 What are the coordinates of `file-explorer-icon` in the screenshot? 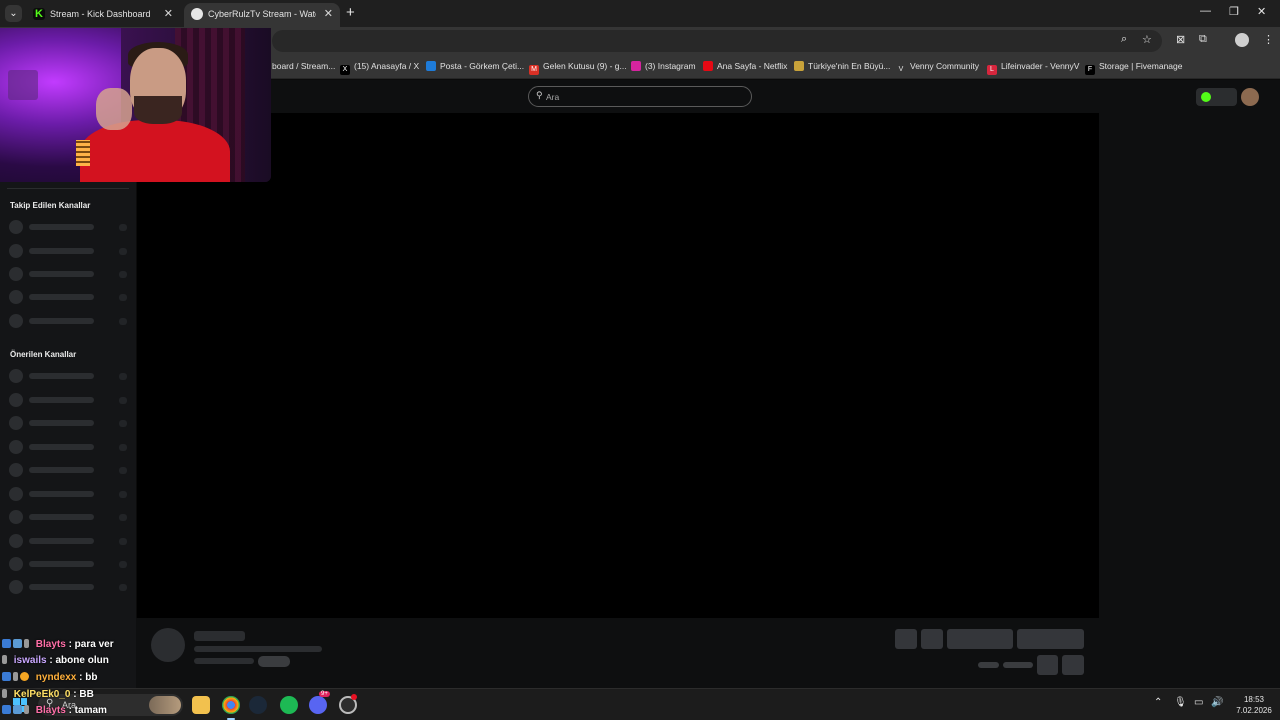 It's located at (201, 705).